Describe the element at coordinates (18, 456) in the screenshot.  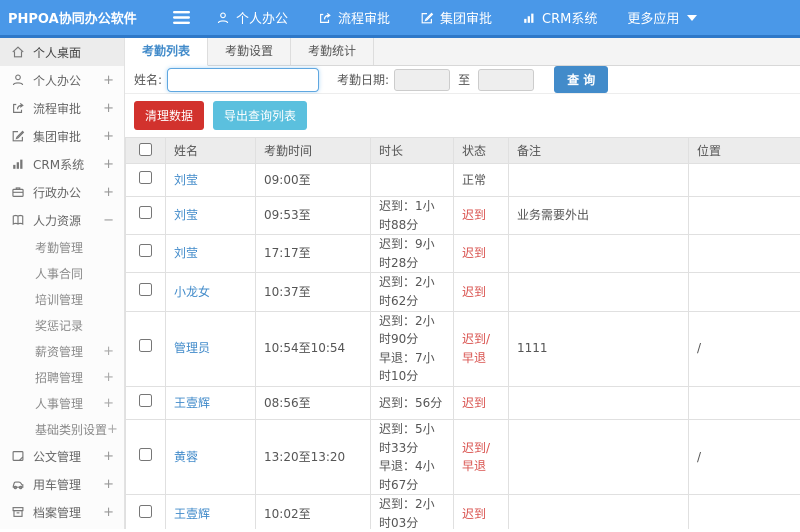
I see `document-icon` at that location.